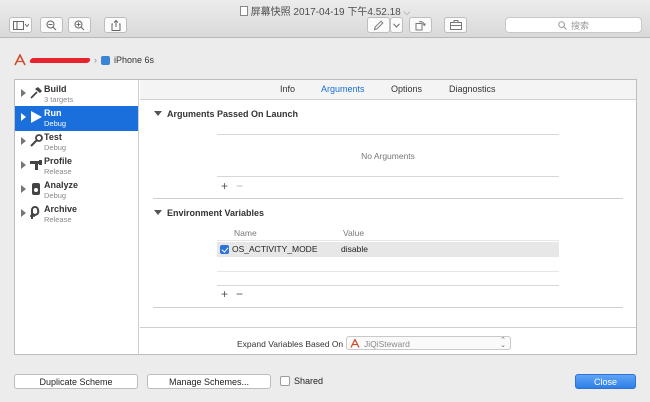 The image size is (650, 402). I want to click on search-placeholder: 搜索, so click(579, 25).